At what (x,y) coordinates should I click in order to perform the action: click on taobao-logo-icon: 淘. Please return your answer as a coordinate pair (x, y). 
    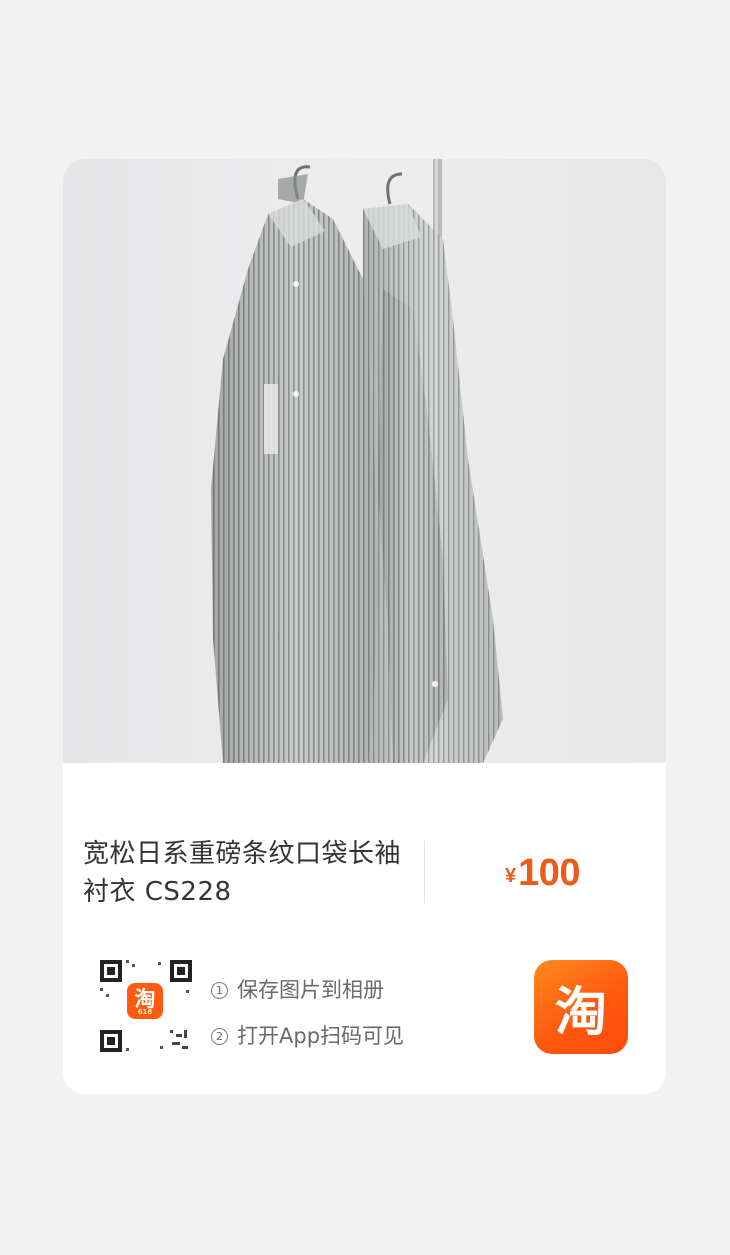
    Looking at the image, I should click on (581, 1007).